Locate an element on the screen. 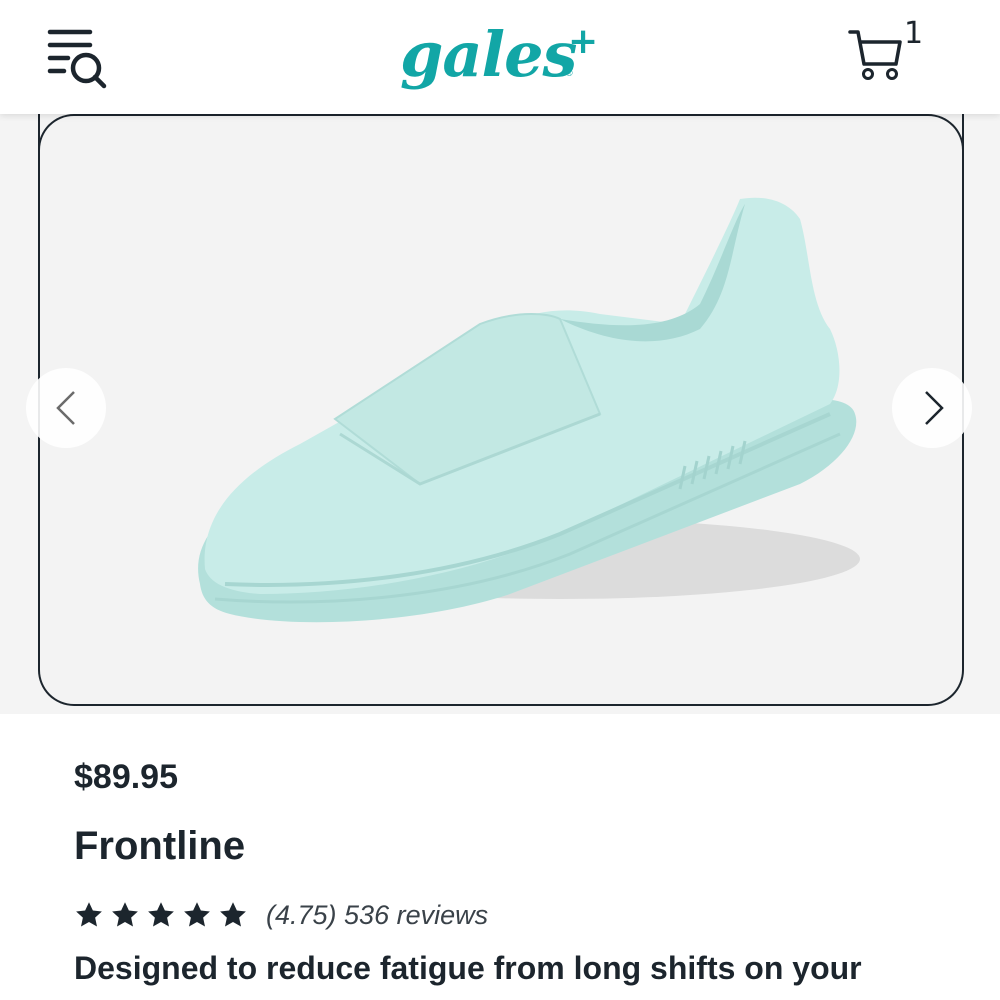 Image resolution: width=1000 pixels, height=1000 pixels. menu-search-button is located at coordinates (77, 59).